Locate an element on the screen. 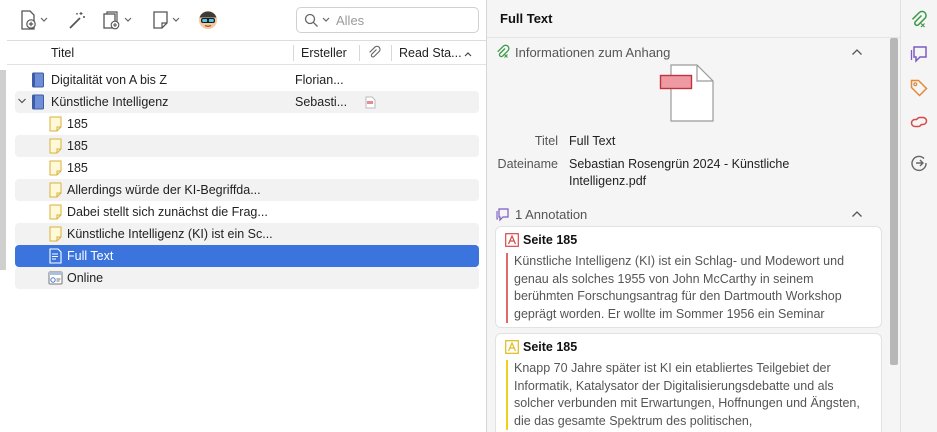 The image size is (937, 432). notes-icon is located at coordinates (918, 54).